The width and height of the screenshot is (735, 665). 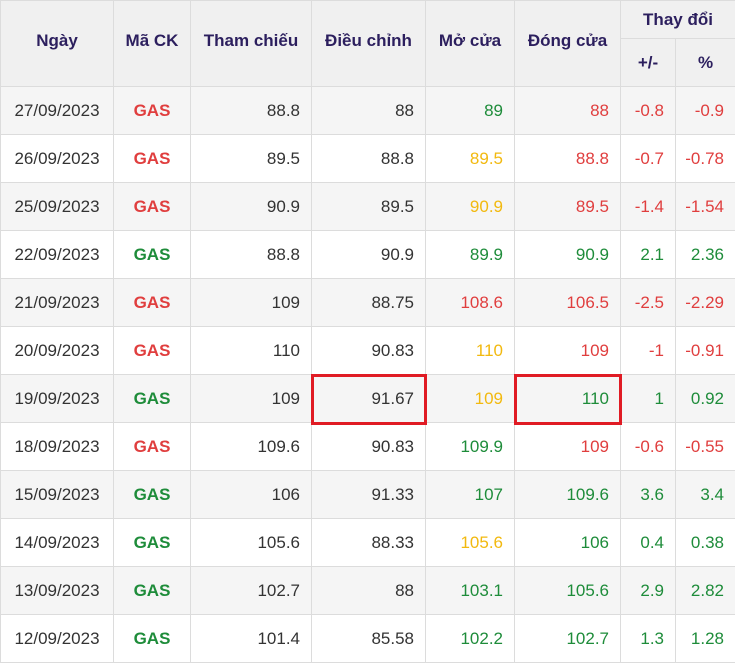 I want to click on table-row: 12/09/2023 GAS 101.4 85.58 102.2 102.7 1.3 1.28, so click(x=367, y=638).